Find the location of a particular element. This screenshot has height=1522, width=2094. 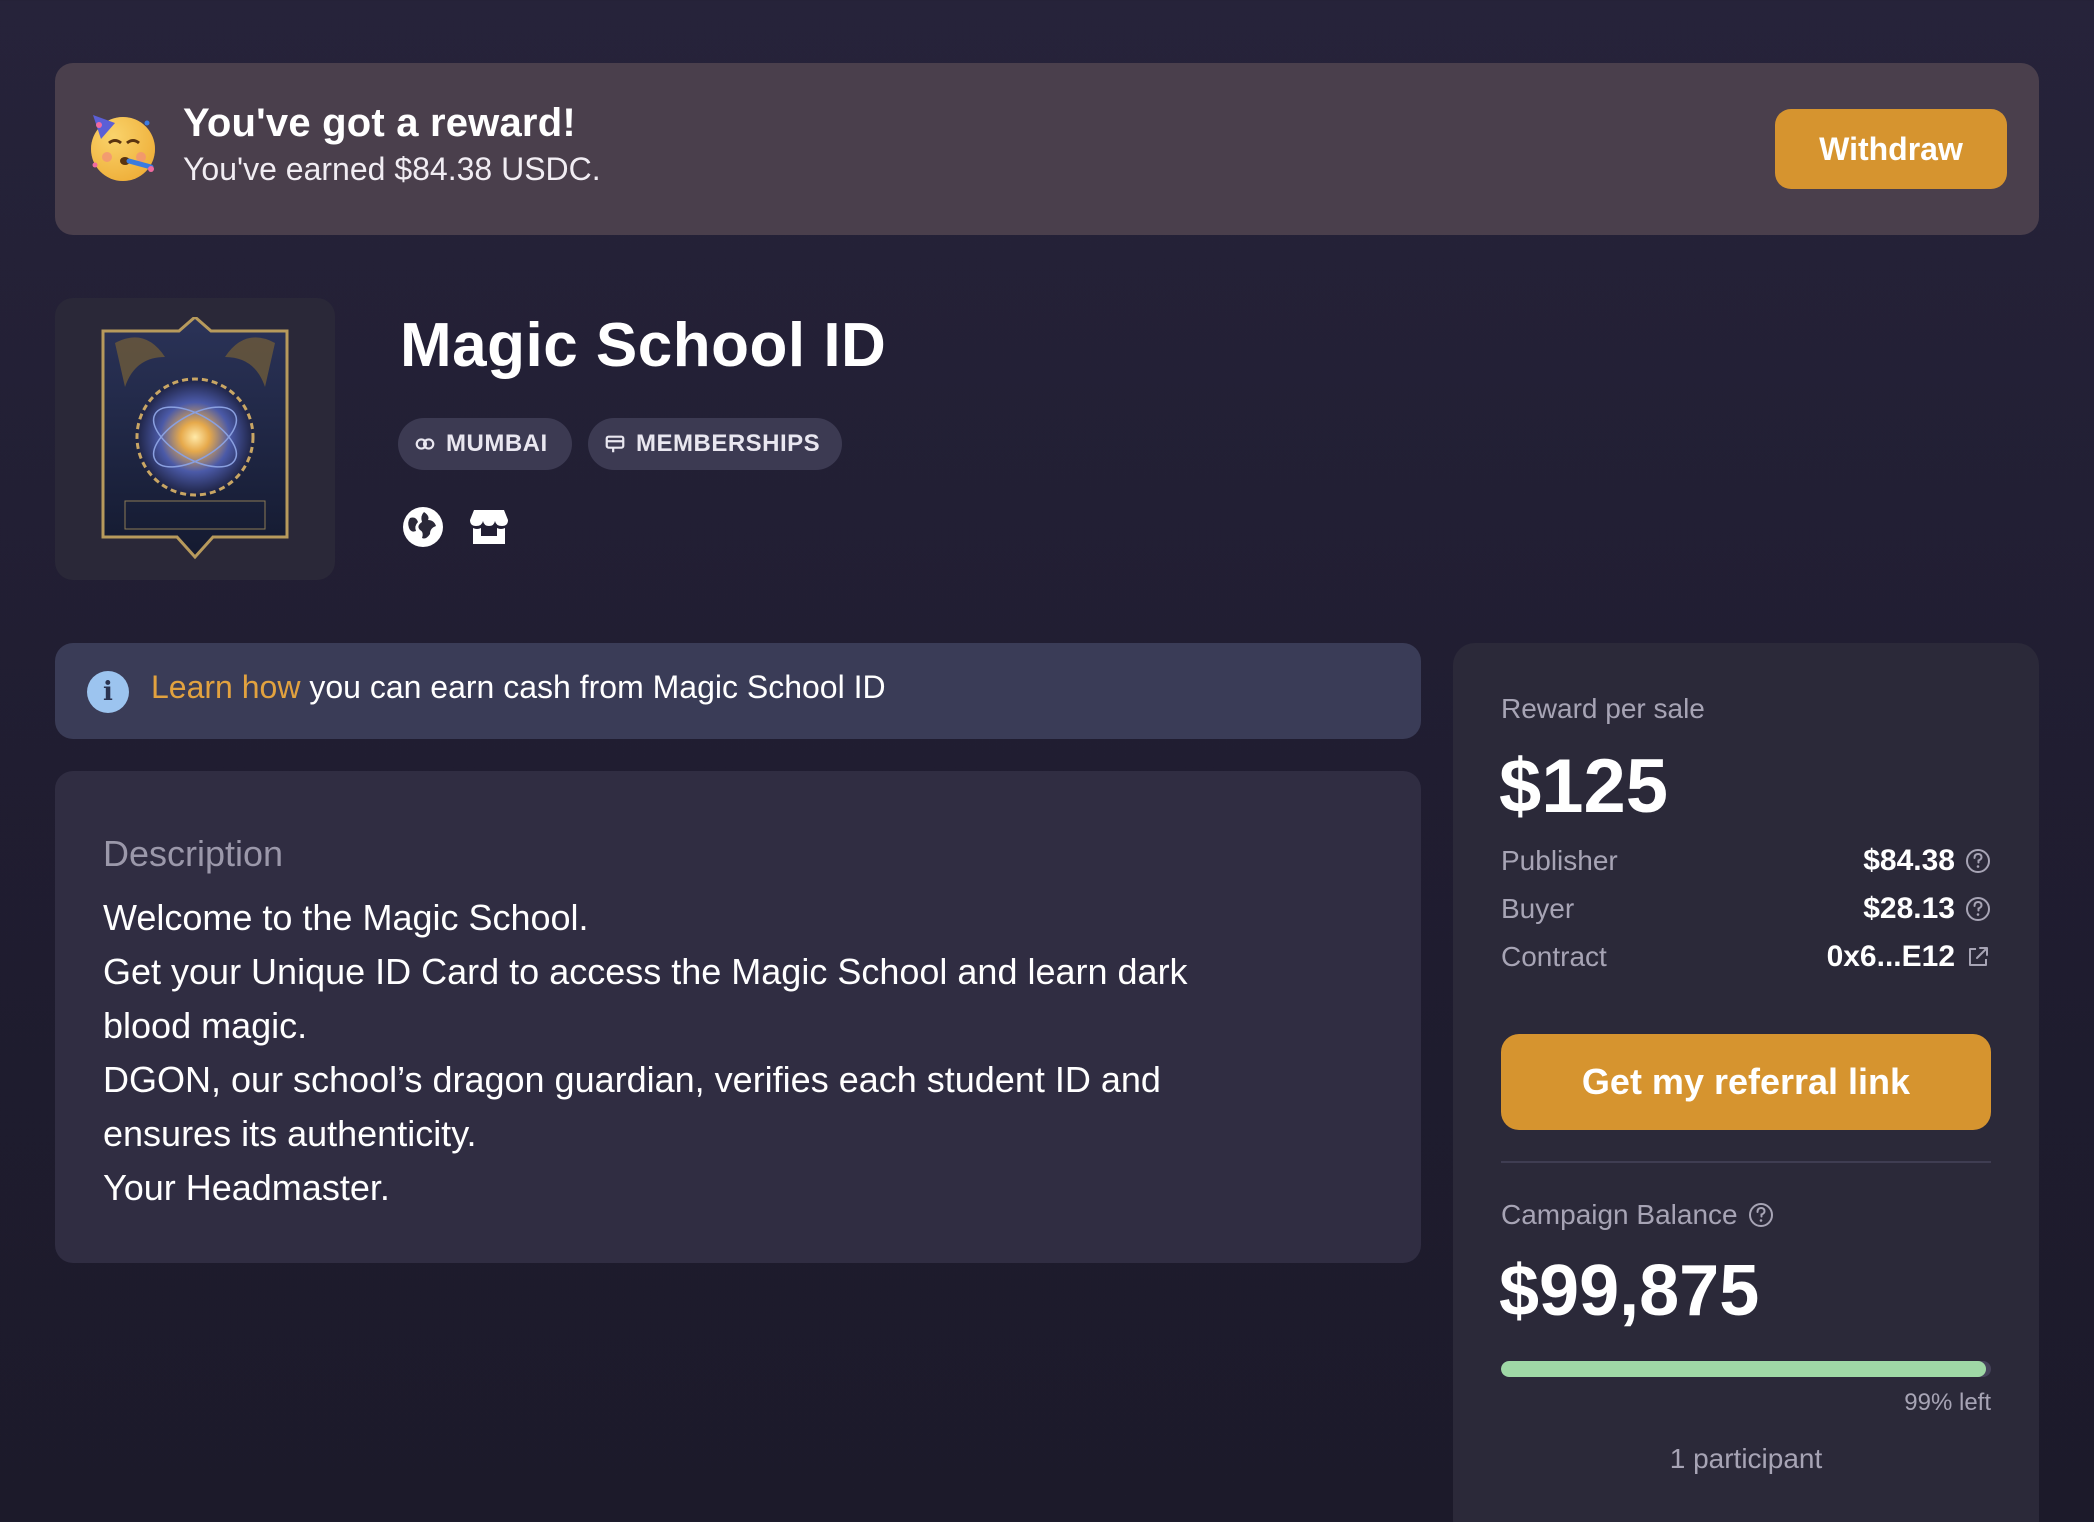

get-referral-link-button: Get my referral link is located at coordinates (1746, 1082).